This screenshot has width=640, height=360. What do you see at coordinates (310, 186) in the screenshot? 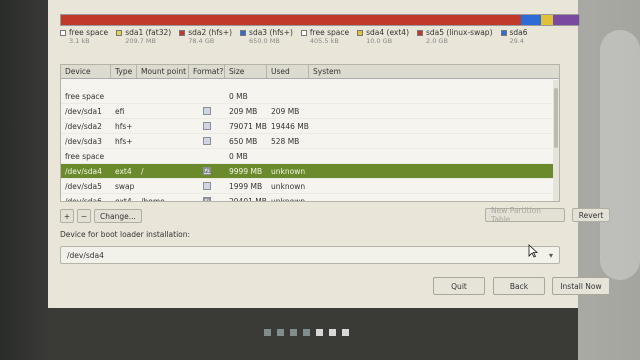
I see `table-row: /dev/sda5 swap 1999 MB unknown` at bounding box center [310, 186].